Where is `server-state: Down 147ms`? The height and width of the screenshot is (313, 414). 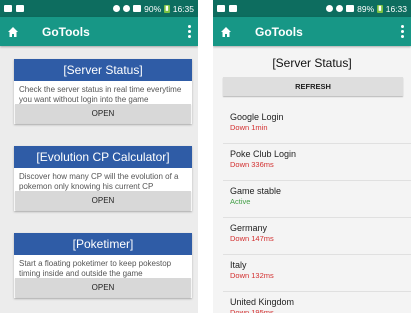
server-state: Down 147ms is located at coordinates (252, 238).